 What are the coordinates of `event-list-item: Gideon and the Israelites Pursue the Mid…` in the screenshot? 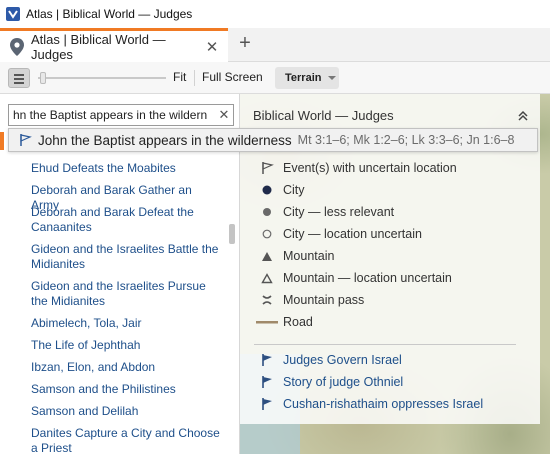 It's located at (126, 294).